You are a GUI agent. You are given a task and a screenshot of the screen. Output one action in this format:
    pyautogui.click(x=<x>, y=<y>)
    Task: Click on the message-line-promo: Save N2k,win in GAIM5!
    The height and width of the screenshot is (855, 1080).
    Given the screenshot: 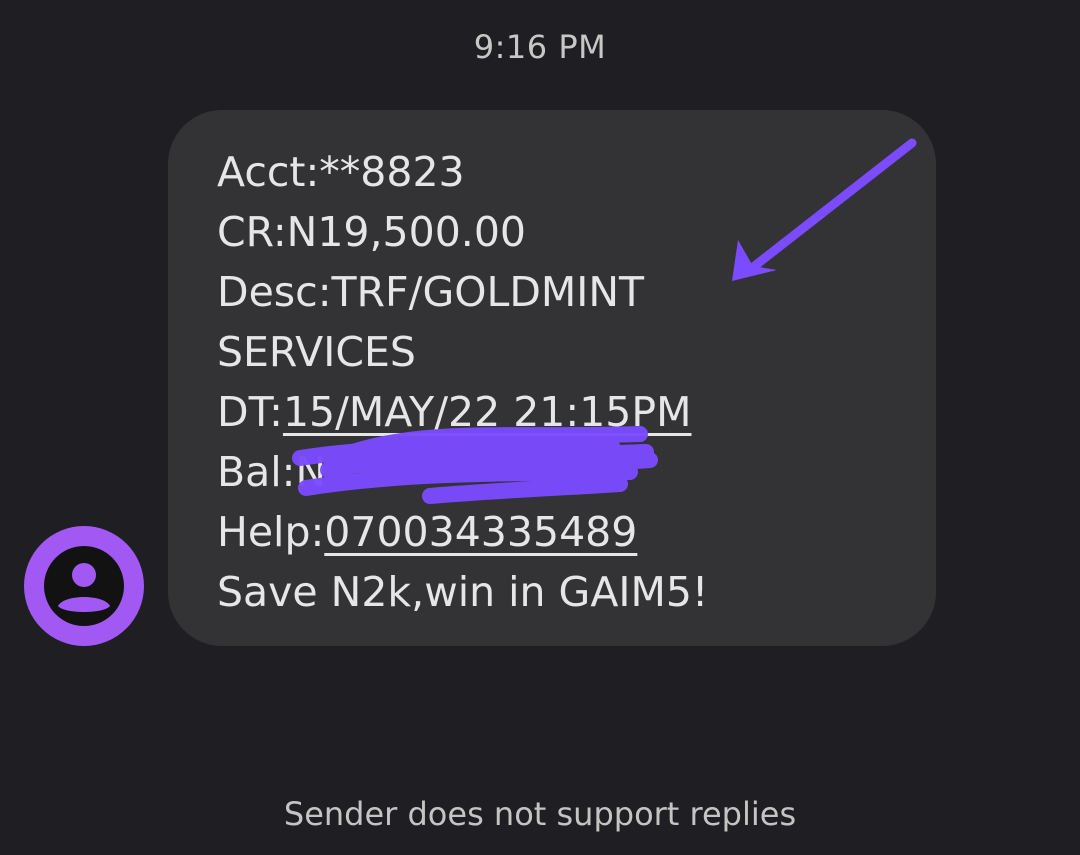 What is the action you would take?
    pyautogui.click(x=463, y=592)
    